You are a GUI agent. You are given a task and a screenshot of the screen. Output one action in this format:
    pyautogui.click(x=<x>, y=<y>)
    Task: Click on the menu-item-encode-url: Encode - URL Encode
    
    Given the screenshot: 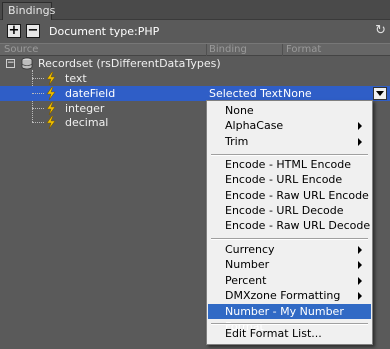 What is the action you would take?
    pyautogui.click(x=289, y=179)
    